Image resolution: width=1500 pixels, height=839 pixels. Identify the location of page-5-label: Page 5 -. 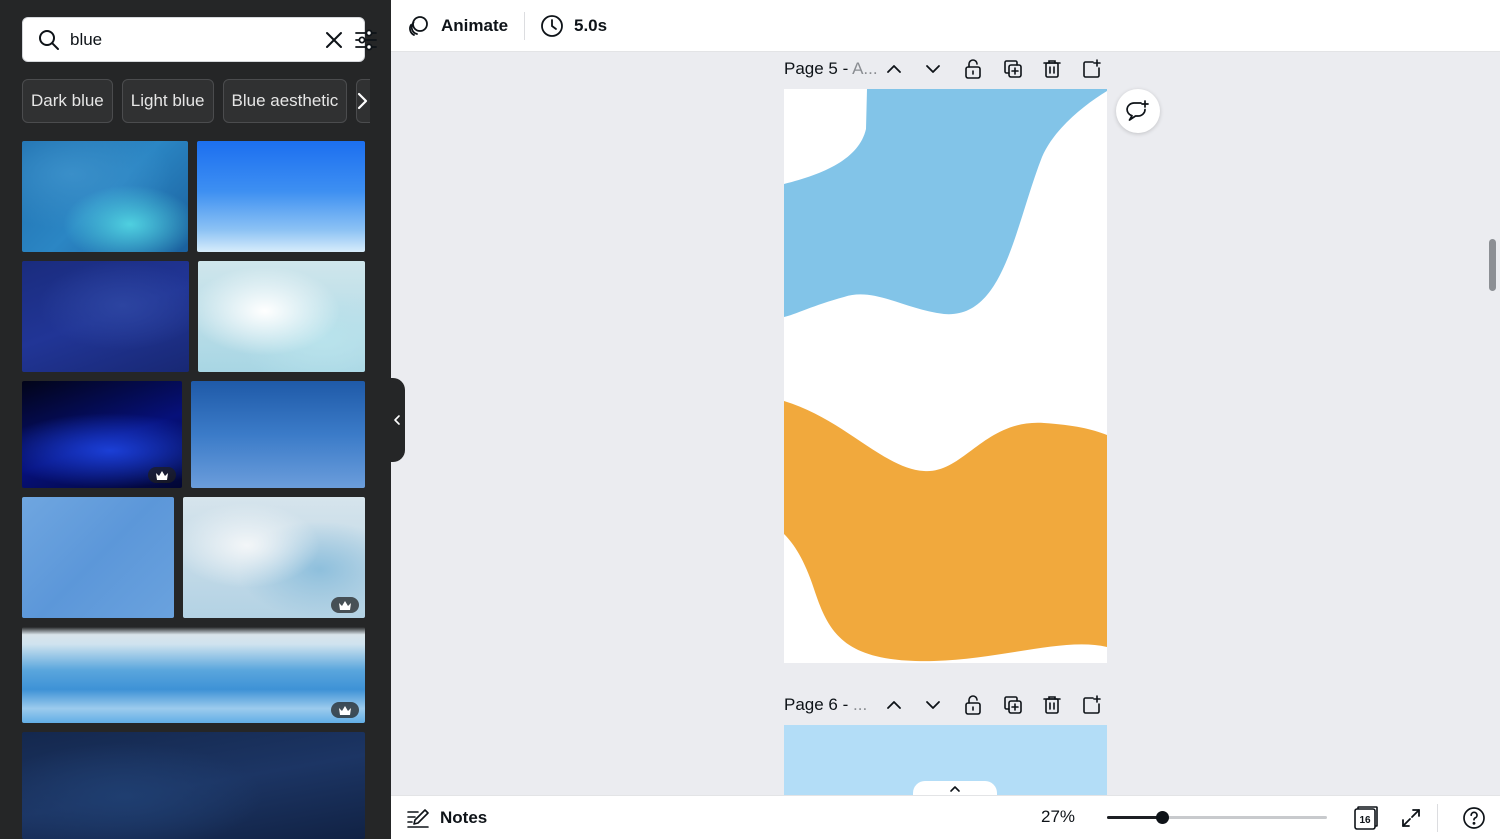
(818, 68).